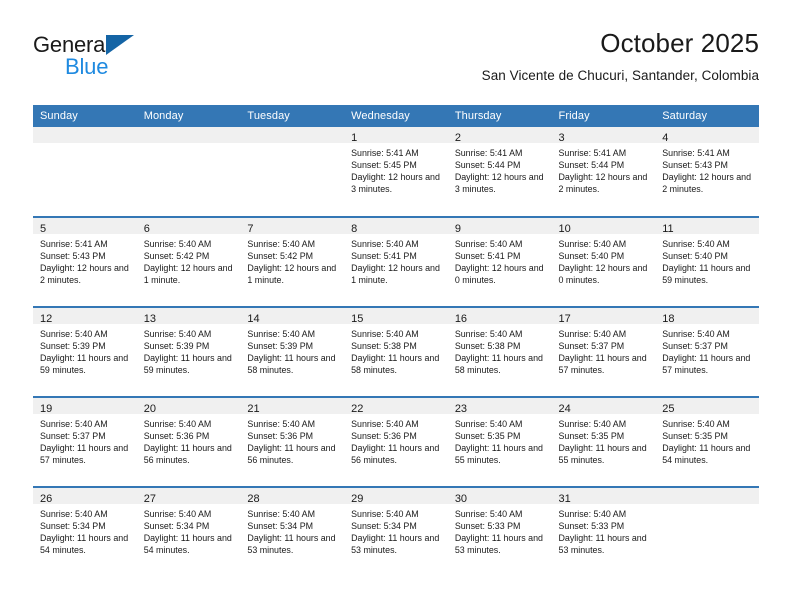 The image size is (792, 612). What do you see at coordinates (85, 116) in the screenshot?
I see `weekday-header-sunday: Sunday` at bounding box center [85, 116].